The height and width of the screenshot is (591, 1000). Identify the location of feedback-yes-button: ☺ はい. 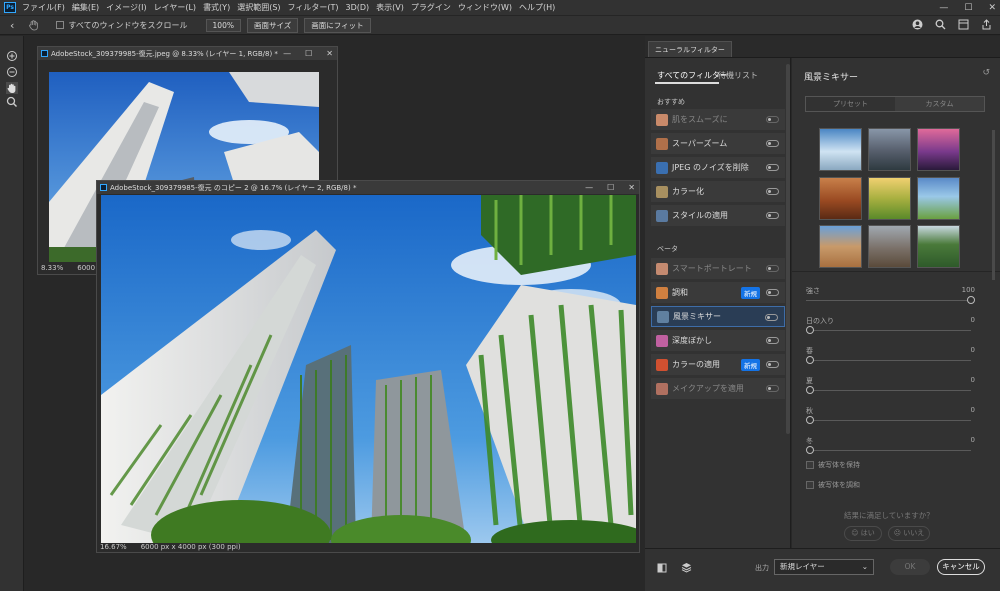
(863, 533).